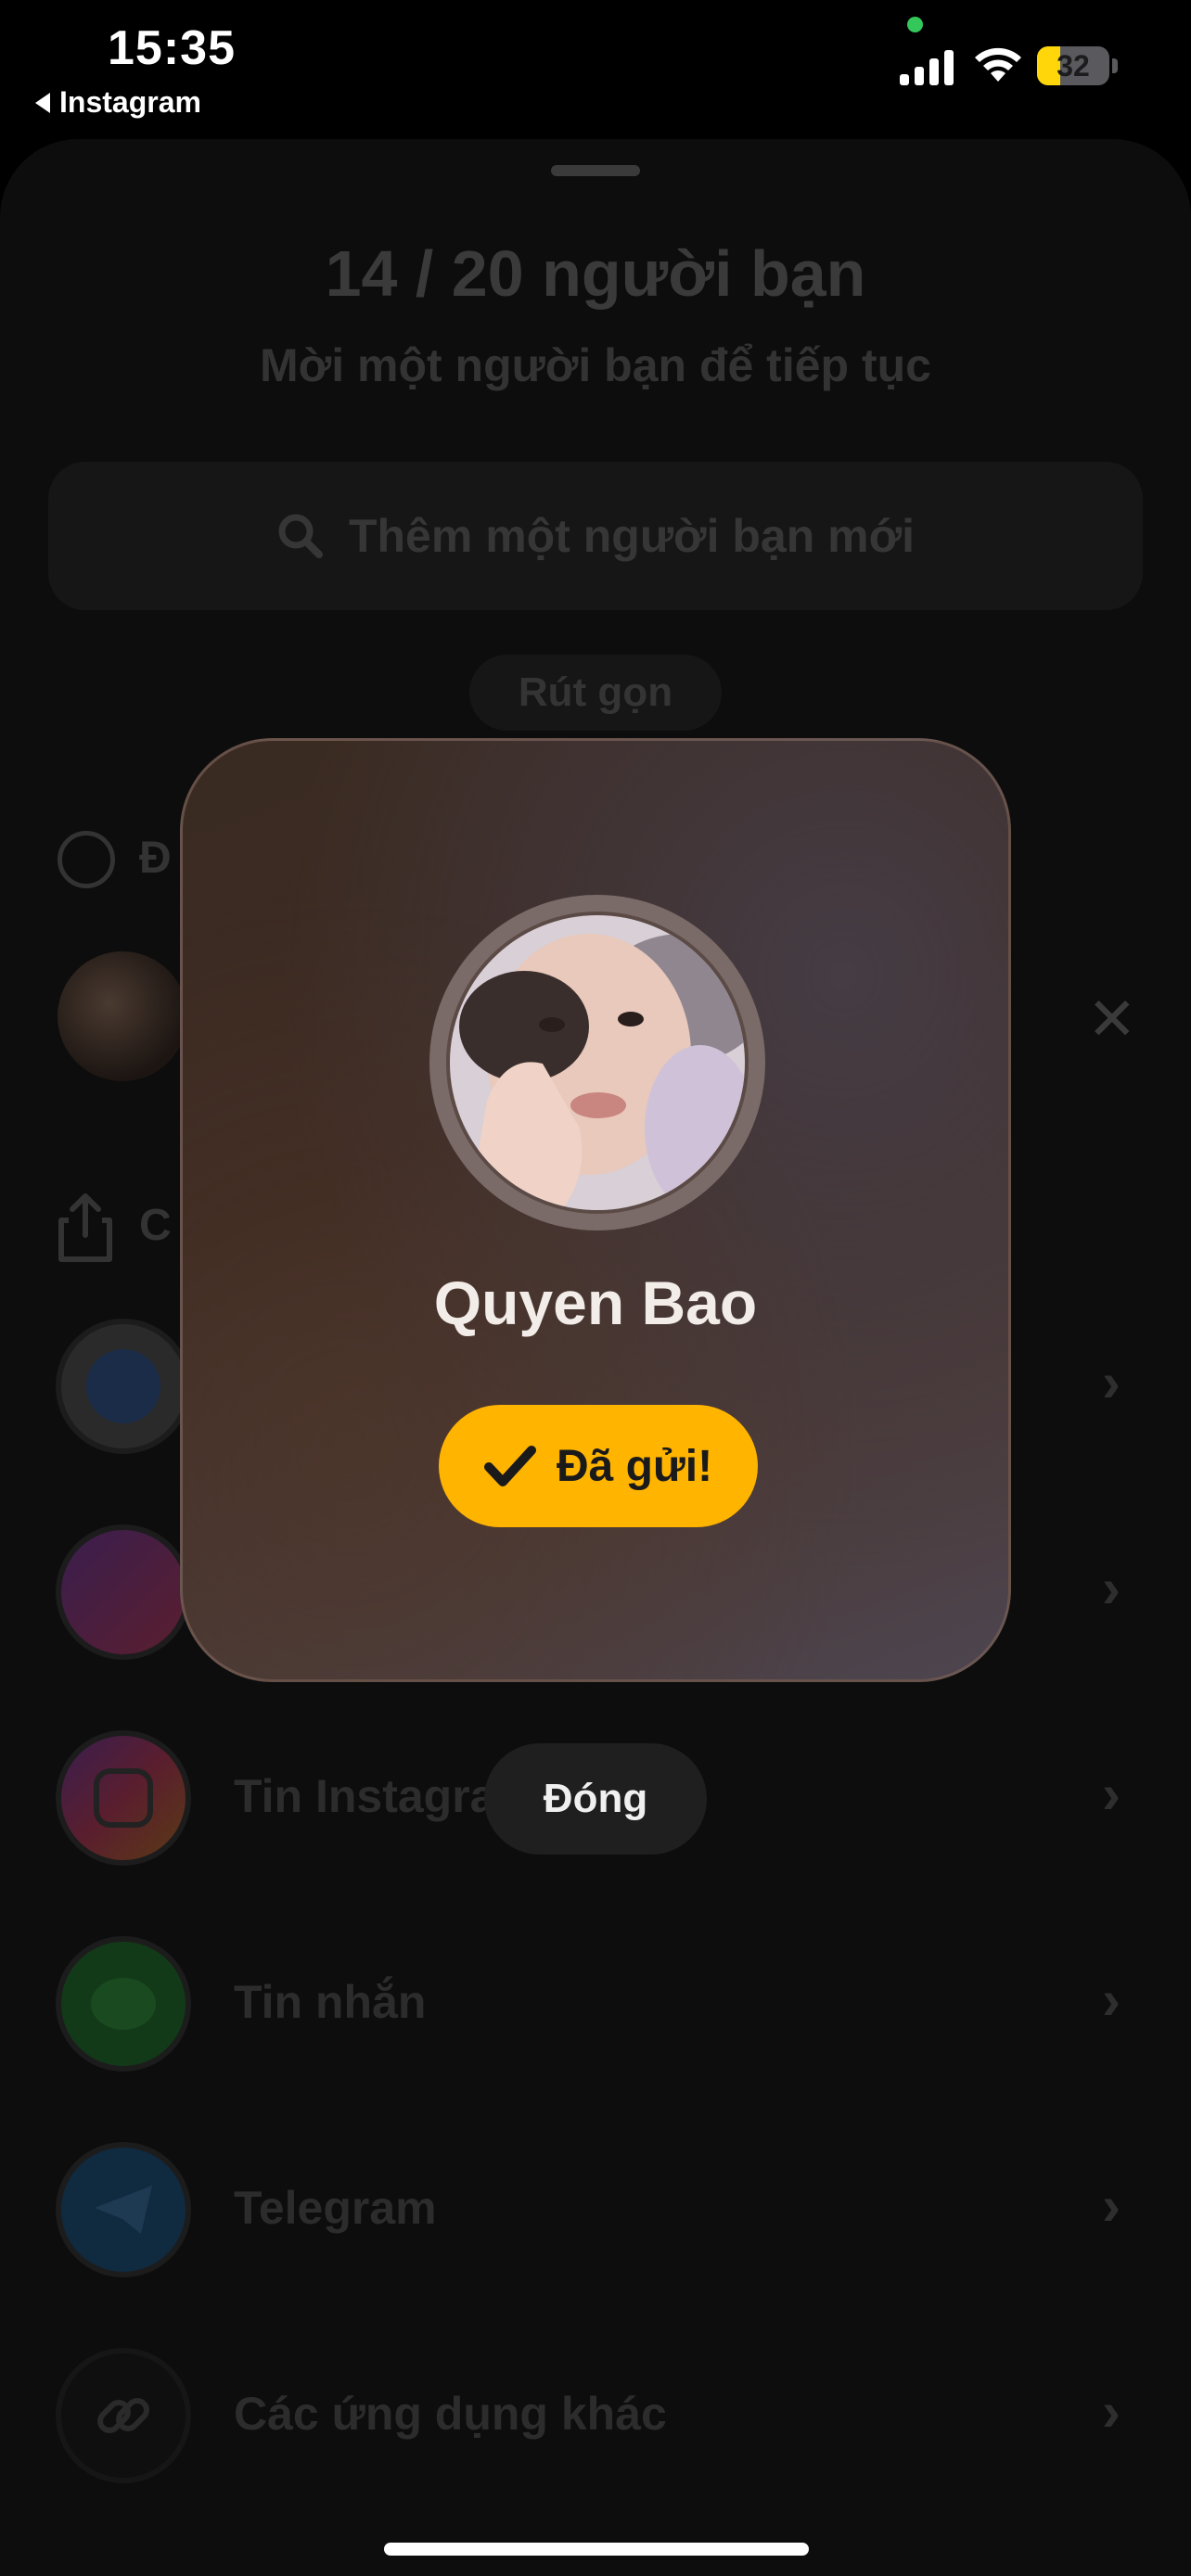  What do you see at coordinates (155, 859) in the screenshot?
I see `friends-section-label: Đ` at bounding box center [155, 859].